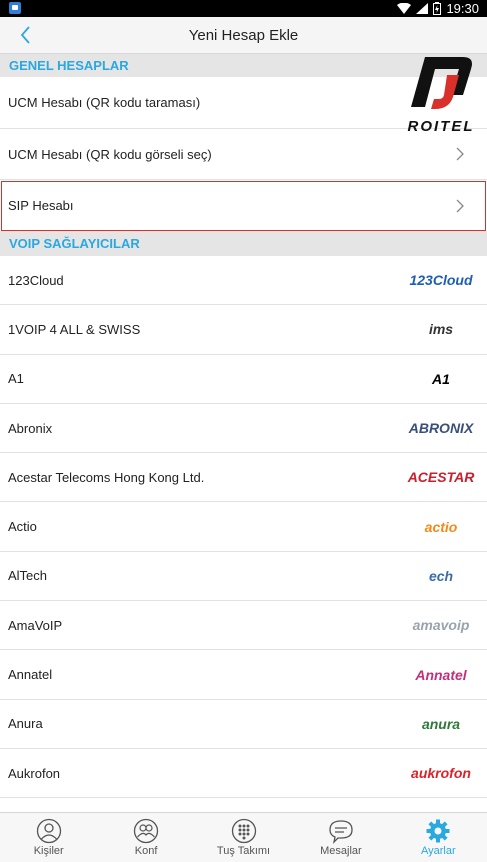  Describe the element at coordinates (243, 675) in the screenshot. I see `provider-row: Annatel Annatel` at that location.